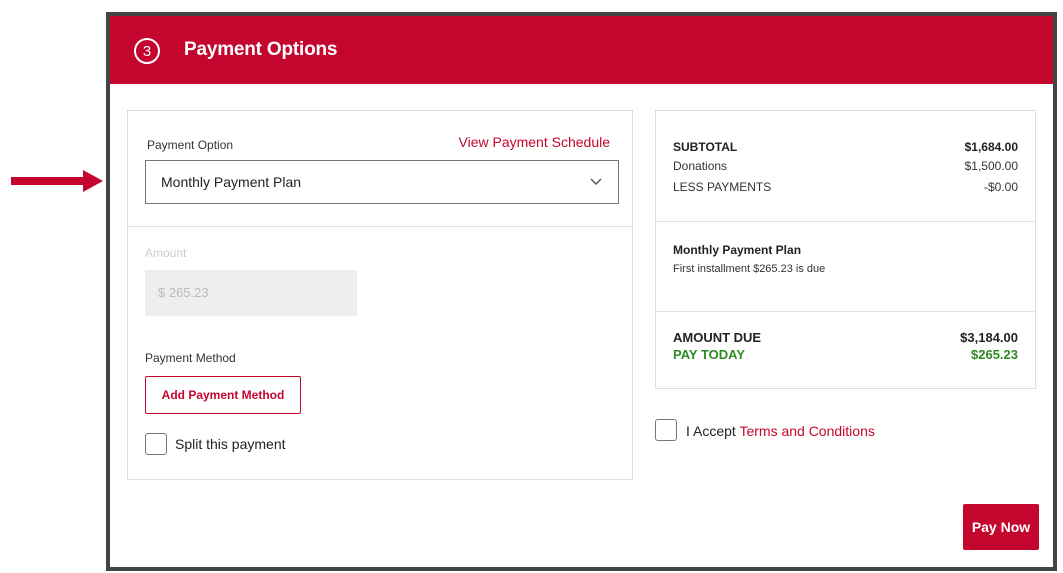  What do you see at coordinates (223, 395) in the screenshot?
I see `add-payment-method-button: Add Payment Method` at bounding box center [223, 395].